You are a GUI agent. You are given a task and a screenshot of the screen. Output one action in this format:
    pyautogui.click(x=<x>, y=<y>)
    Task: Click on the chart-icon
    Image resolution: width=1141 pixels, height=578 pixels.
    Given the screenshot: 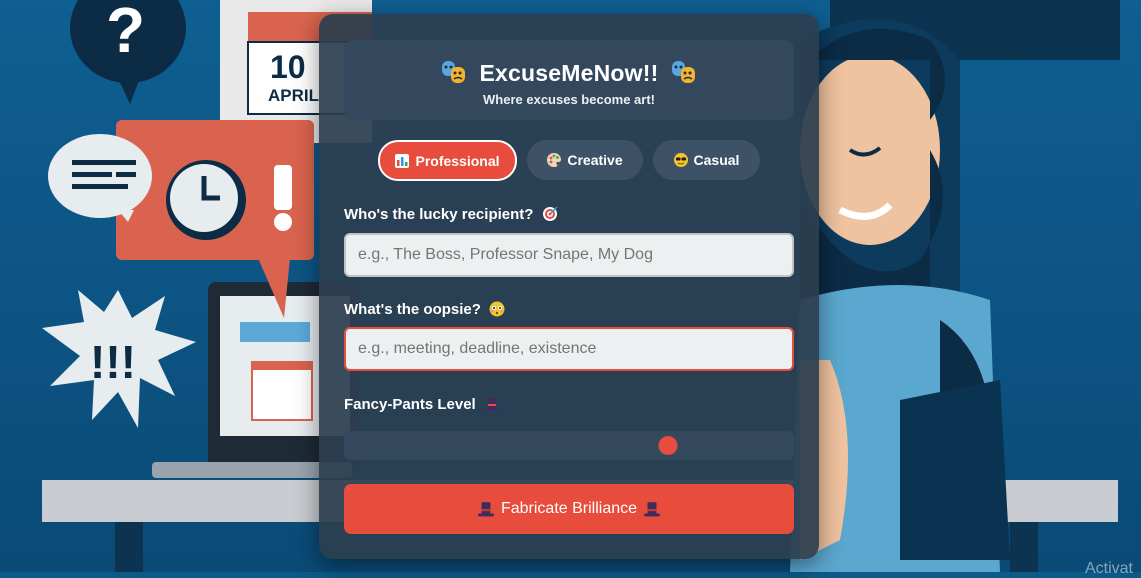 What is the action you would take?
    pyautogui.click(x=402, y=160)
    